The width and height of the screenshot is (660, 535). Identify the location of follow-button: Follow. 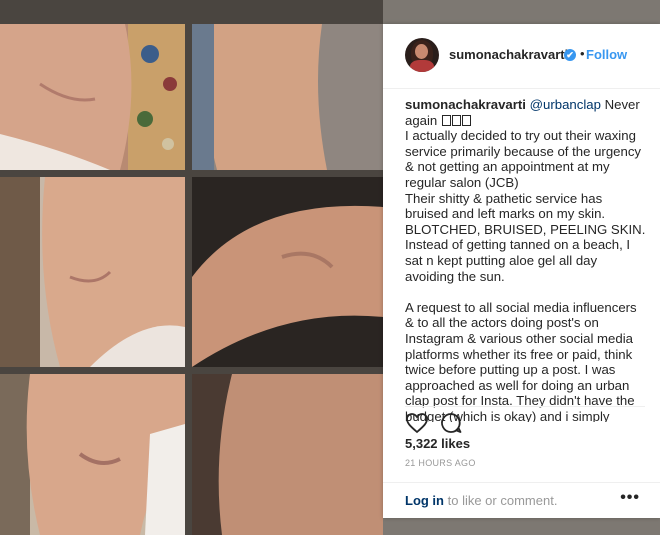
(606, 54).